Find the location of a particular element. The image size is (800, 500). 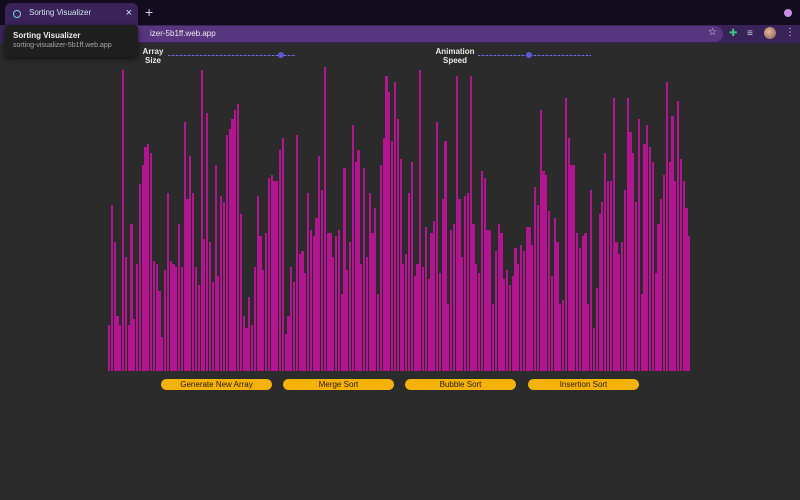

avatar-icon is located at coordinates (770, 33).